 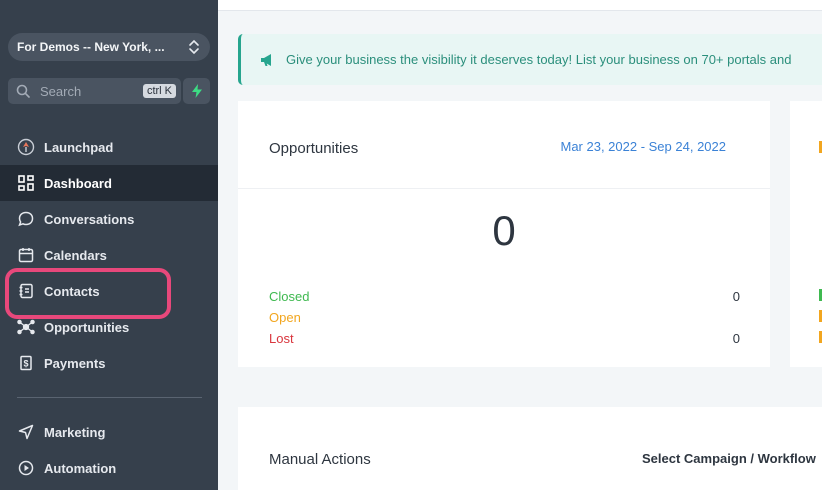 I want to click on sidebar-item-label: Opportunities, so click(x=87, y=327).